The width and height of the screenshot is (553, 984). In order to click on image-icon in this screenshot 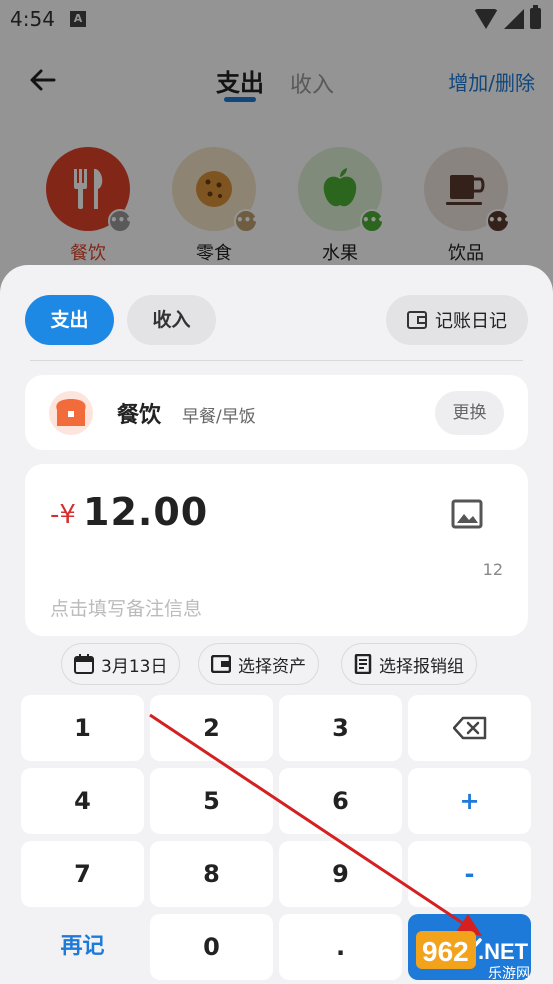, I will do `click(467, 514)`.